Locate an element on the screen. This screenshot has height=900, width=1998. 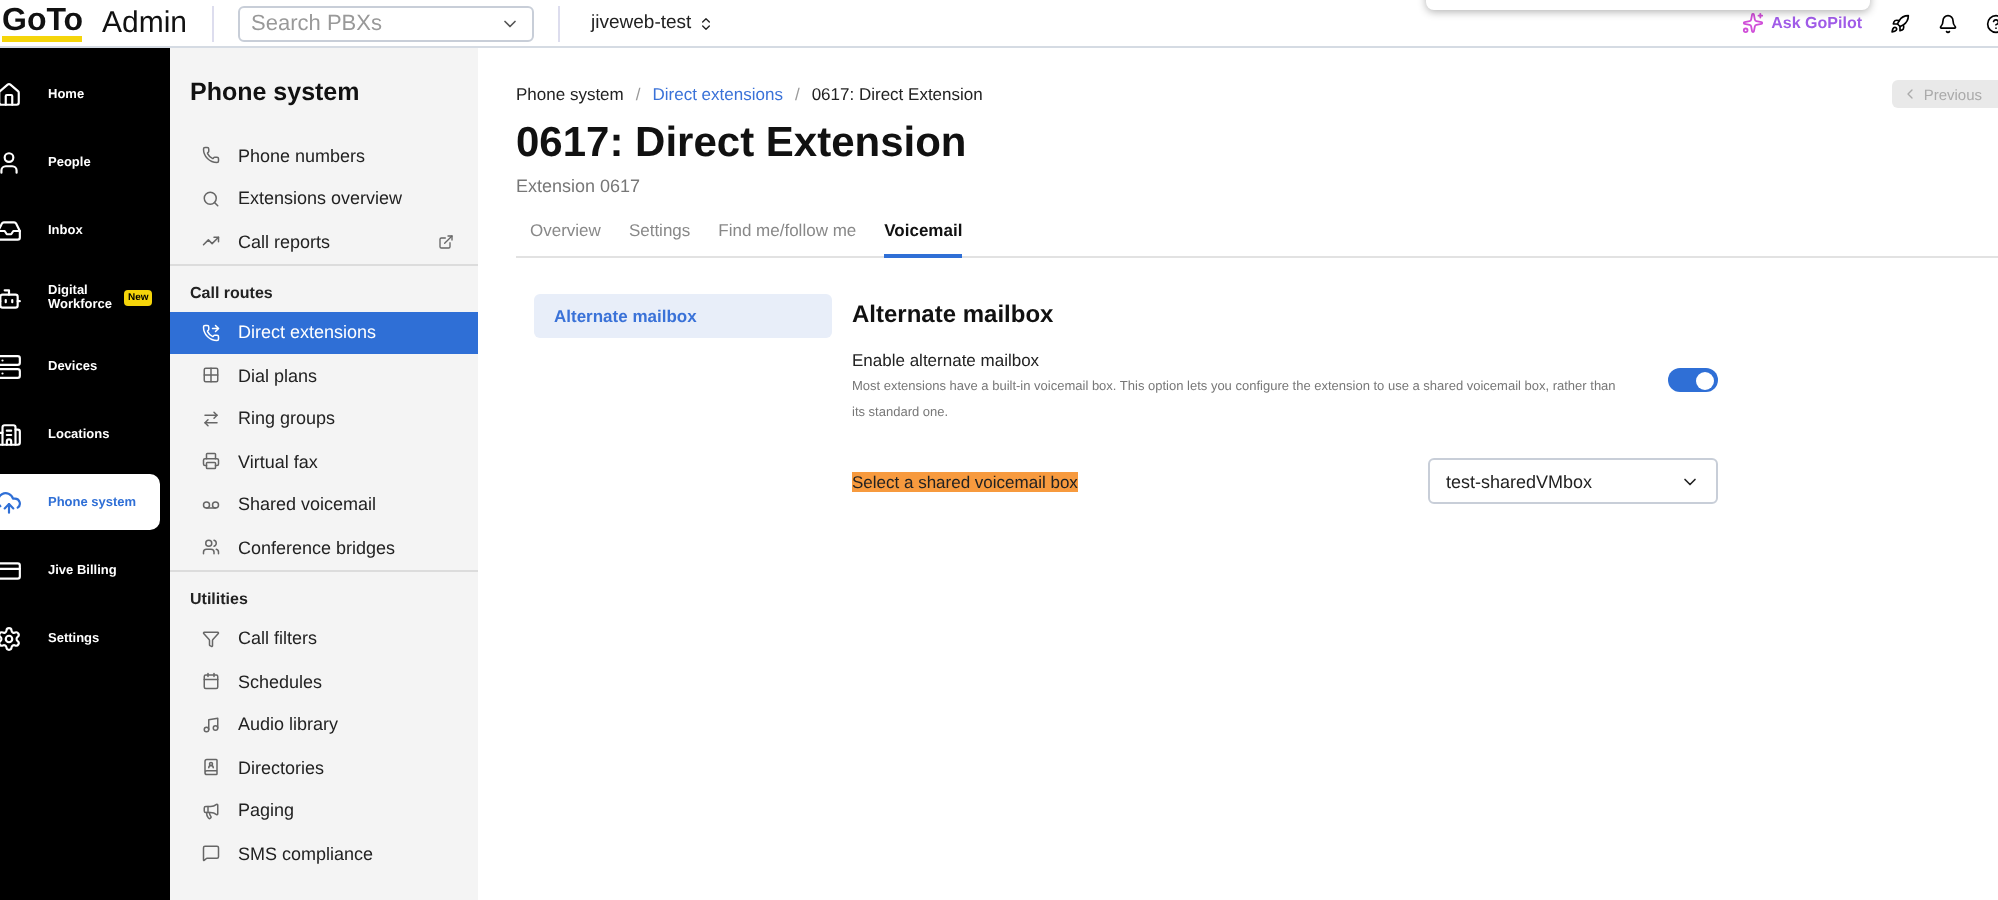
rocket-button is located at coordinates (1900, 23).